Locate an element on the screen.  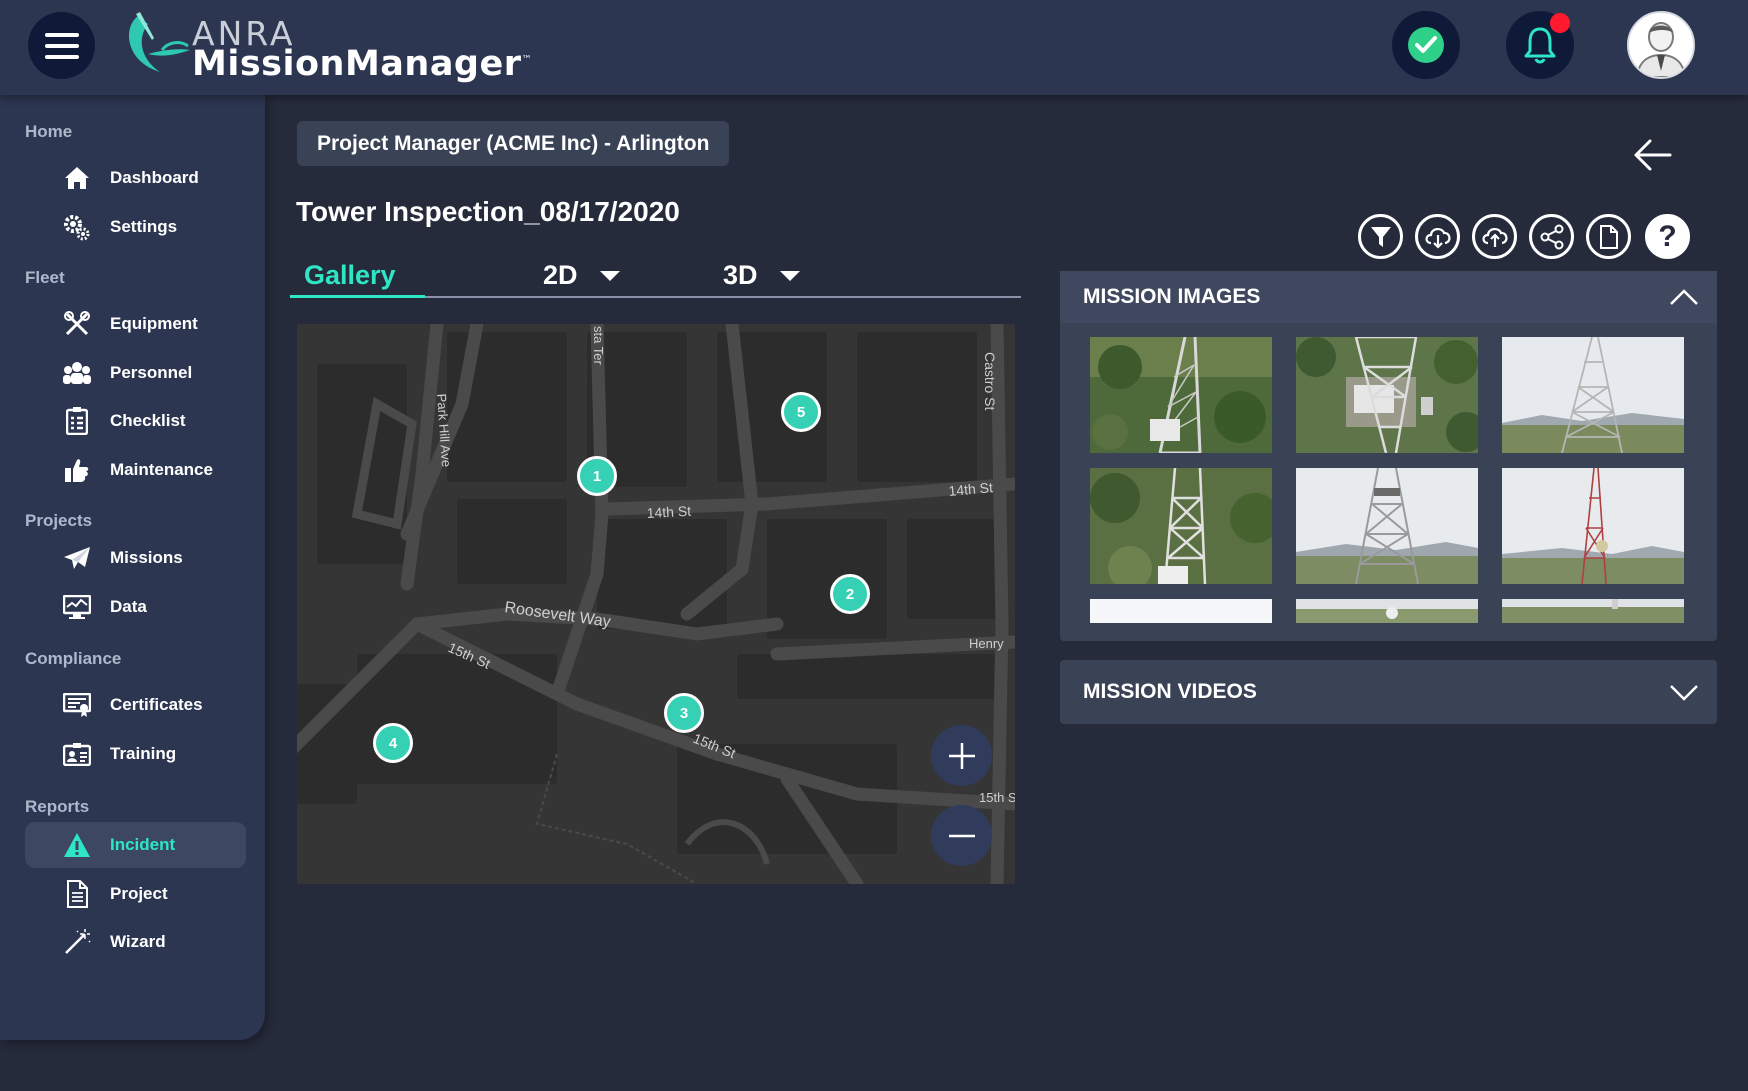
zoom-in-button is located at coordinates (961, 755).